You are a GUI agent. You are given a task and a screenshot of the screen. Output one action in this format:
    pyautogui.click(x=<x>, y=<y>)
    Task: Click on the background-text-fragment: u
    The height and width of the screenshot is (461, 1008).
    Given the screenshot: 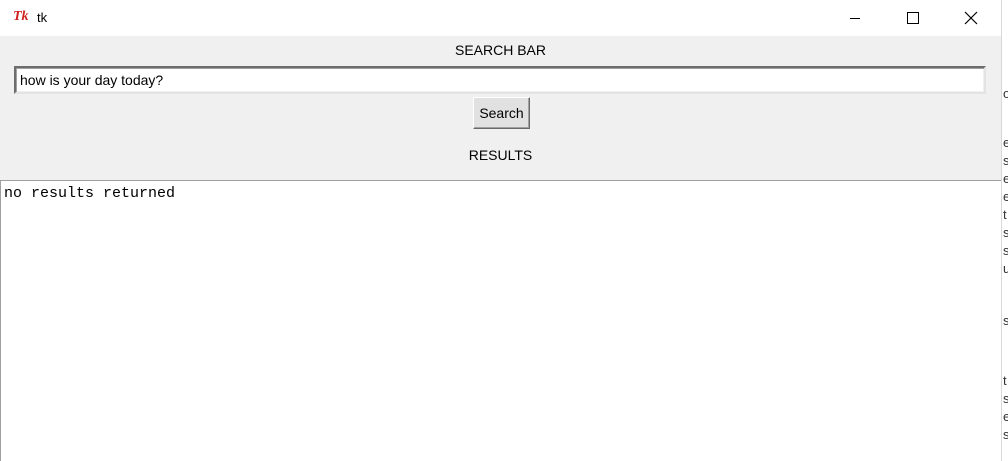 What is the action you would take?
    pyautogui.click(x=1005, y=269)
    